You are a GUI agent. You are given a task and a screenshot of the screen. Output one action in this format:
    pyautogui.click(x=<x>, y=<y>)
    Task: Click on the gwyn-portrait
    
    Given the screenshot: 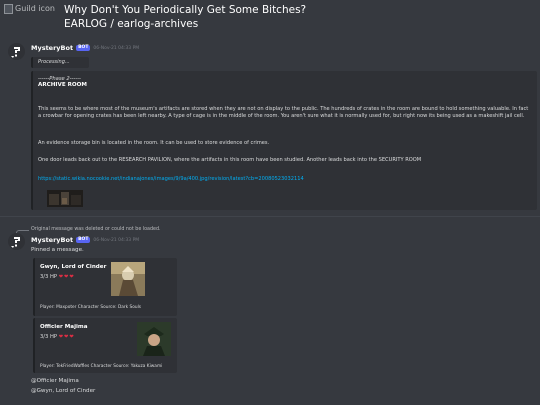 What is the action you would take?
    pyautogui.click(x=128, y=279)
    